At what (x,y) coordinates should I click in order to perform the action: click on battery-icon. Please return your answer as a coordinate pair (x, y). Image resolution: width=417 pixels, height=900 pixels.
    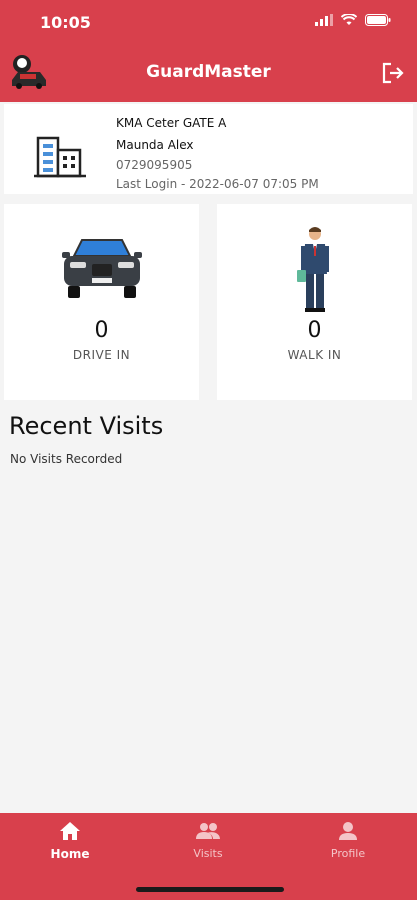
    Looking at the image, I should click on (378, 20).